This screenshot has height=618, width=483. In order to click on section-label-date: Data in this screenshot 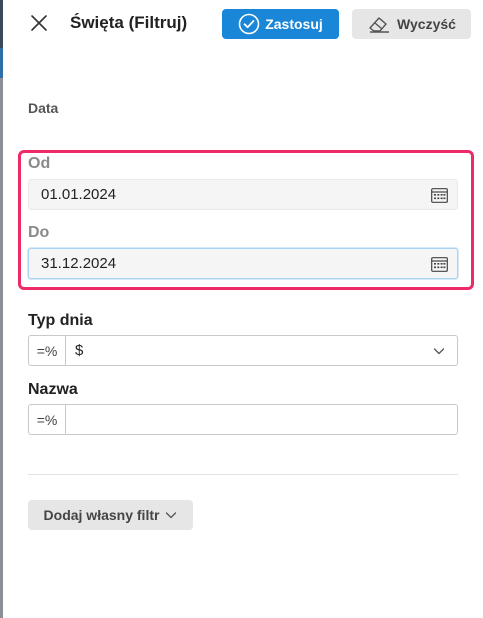, I will do `click(43, 108)`.